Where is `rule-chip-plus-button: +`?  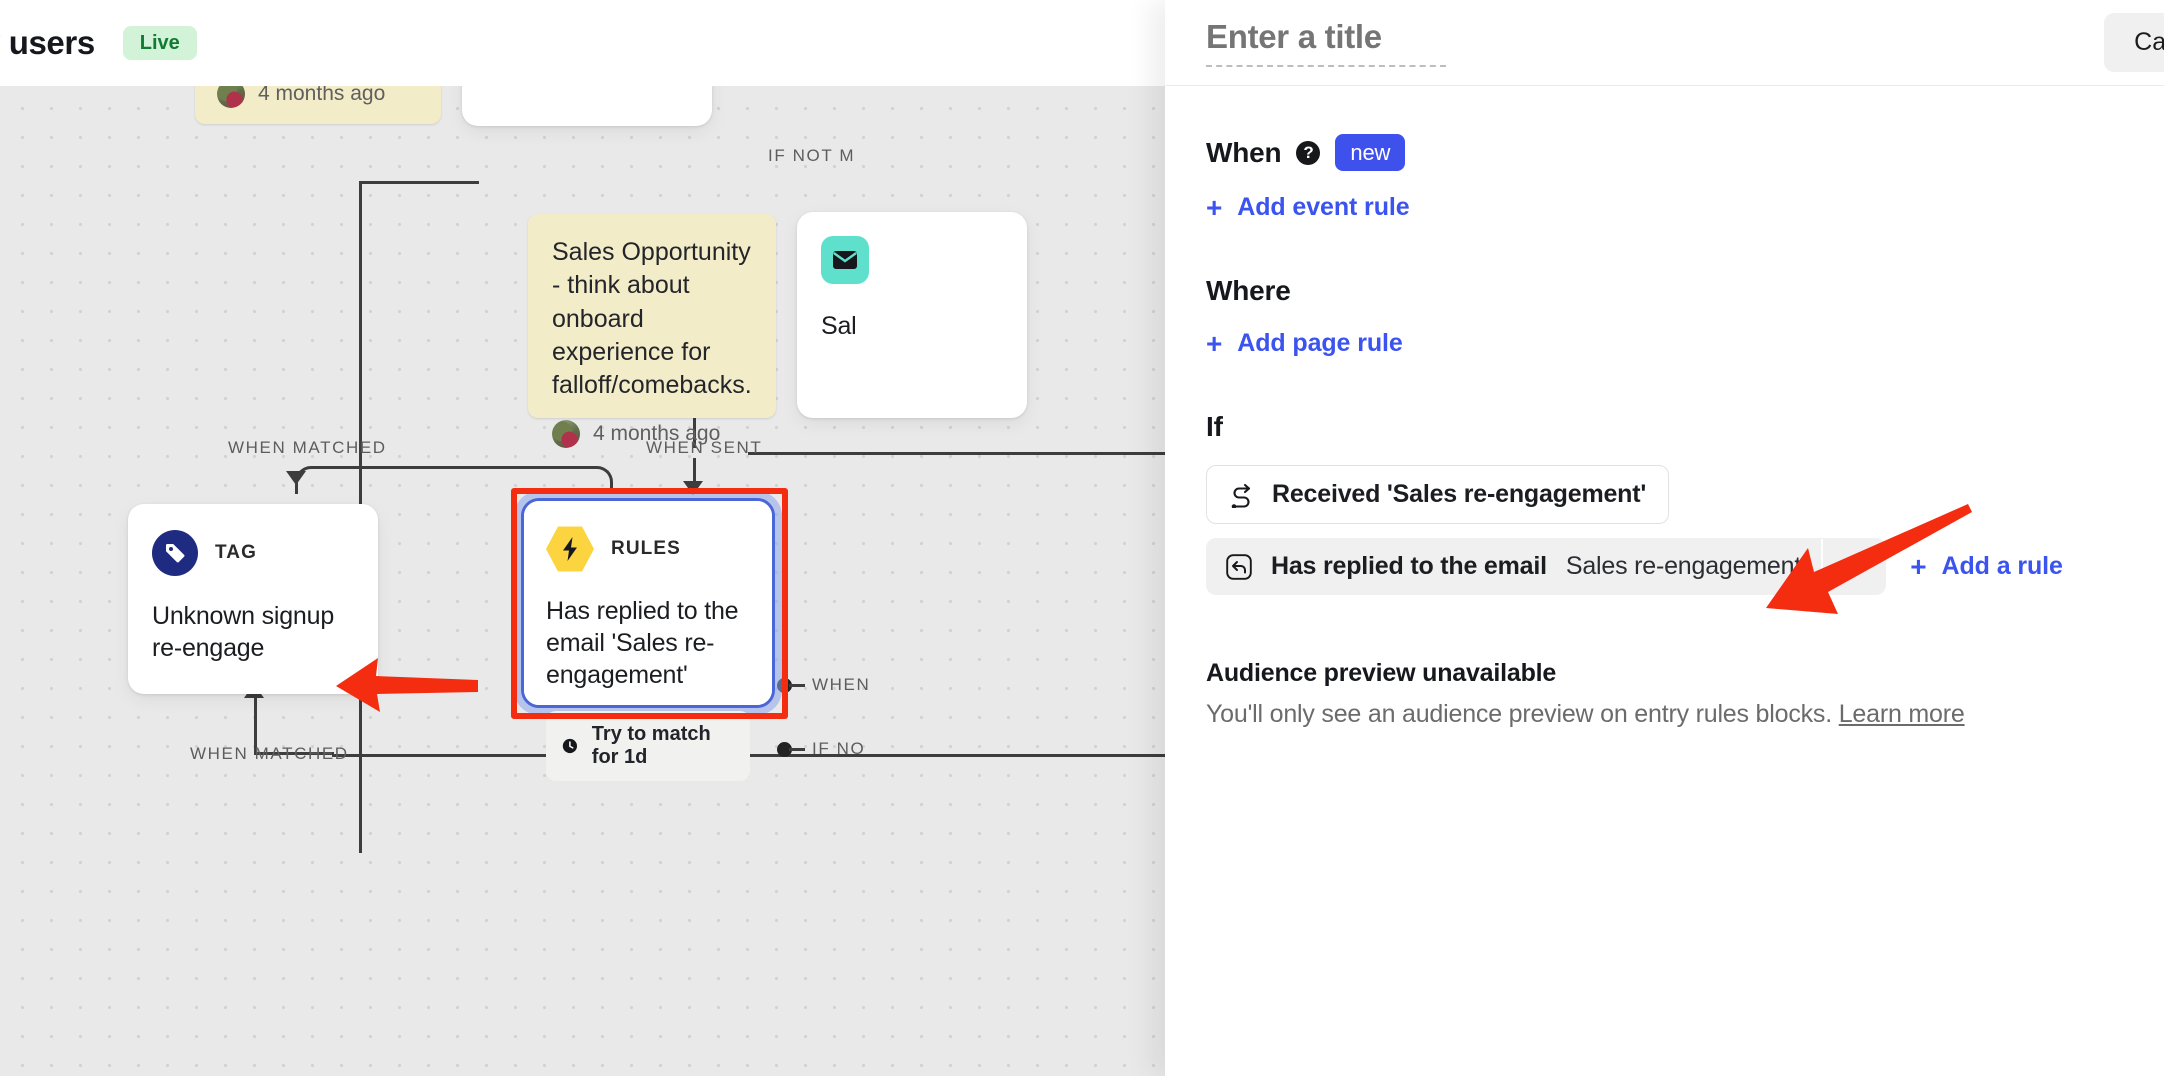
rule-chip-plus-button: + is located at coordinates (1853, 566).